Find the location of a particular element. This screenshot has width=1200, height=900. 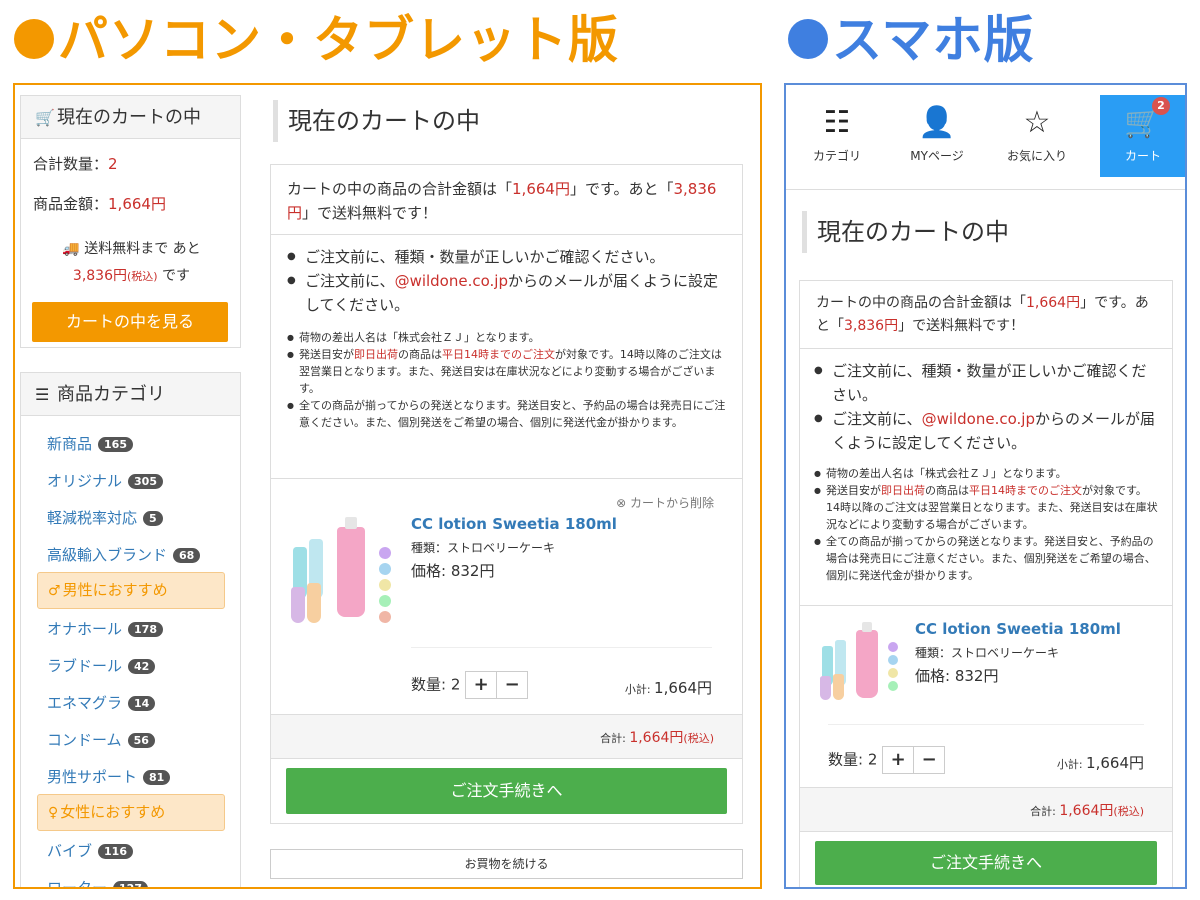

category-count-badge: 178 is located at coordinates (145, 629).